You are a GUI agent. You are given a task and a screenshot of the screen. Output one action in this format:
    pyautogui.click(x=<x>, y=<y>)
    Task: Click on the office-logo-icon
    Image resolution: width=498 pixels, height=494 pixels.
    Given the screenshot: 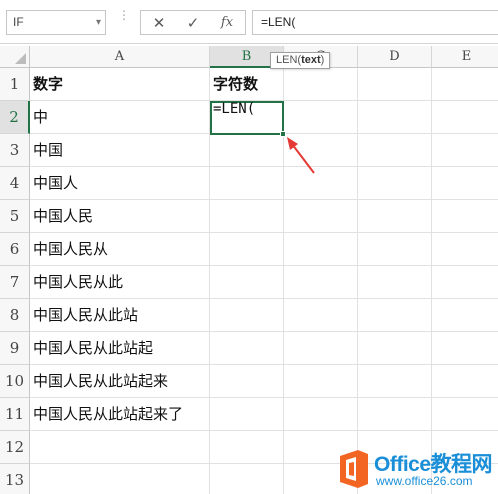 What is the action you would take?
    pyautogui.click(x=354, y=469)
    